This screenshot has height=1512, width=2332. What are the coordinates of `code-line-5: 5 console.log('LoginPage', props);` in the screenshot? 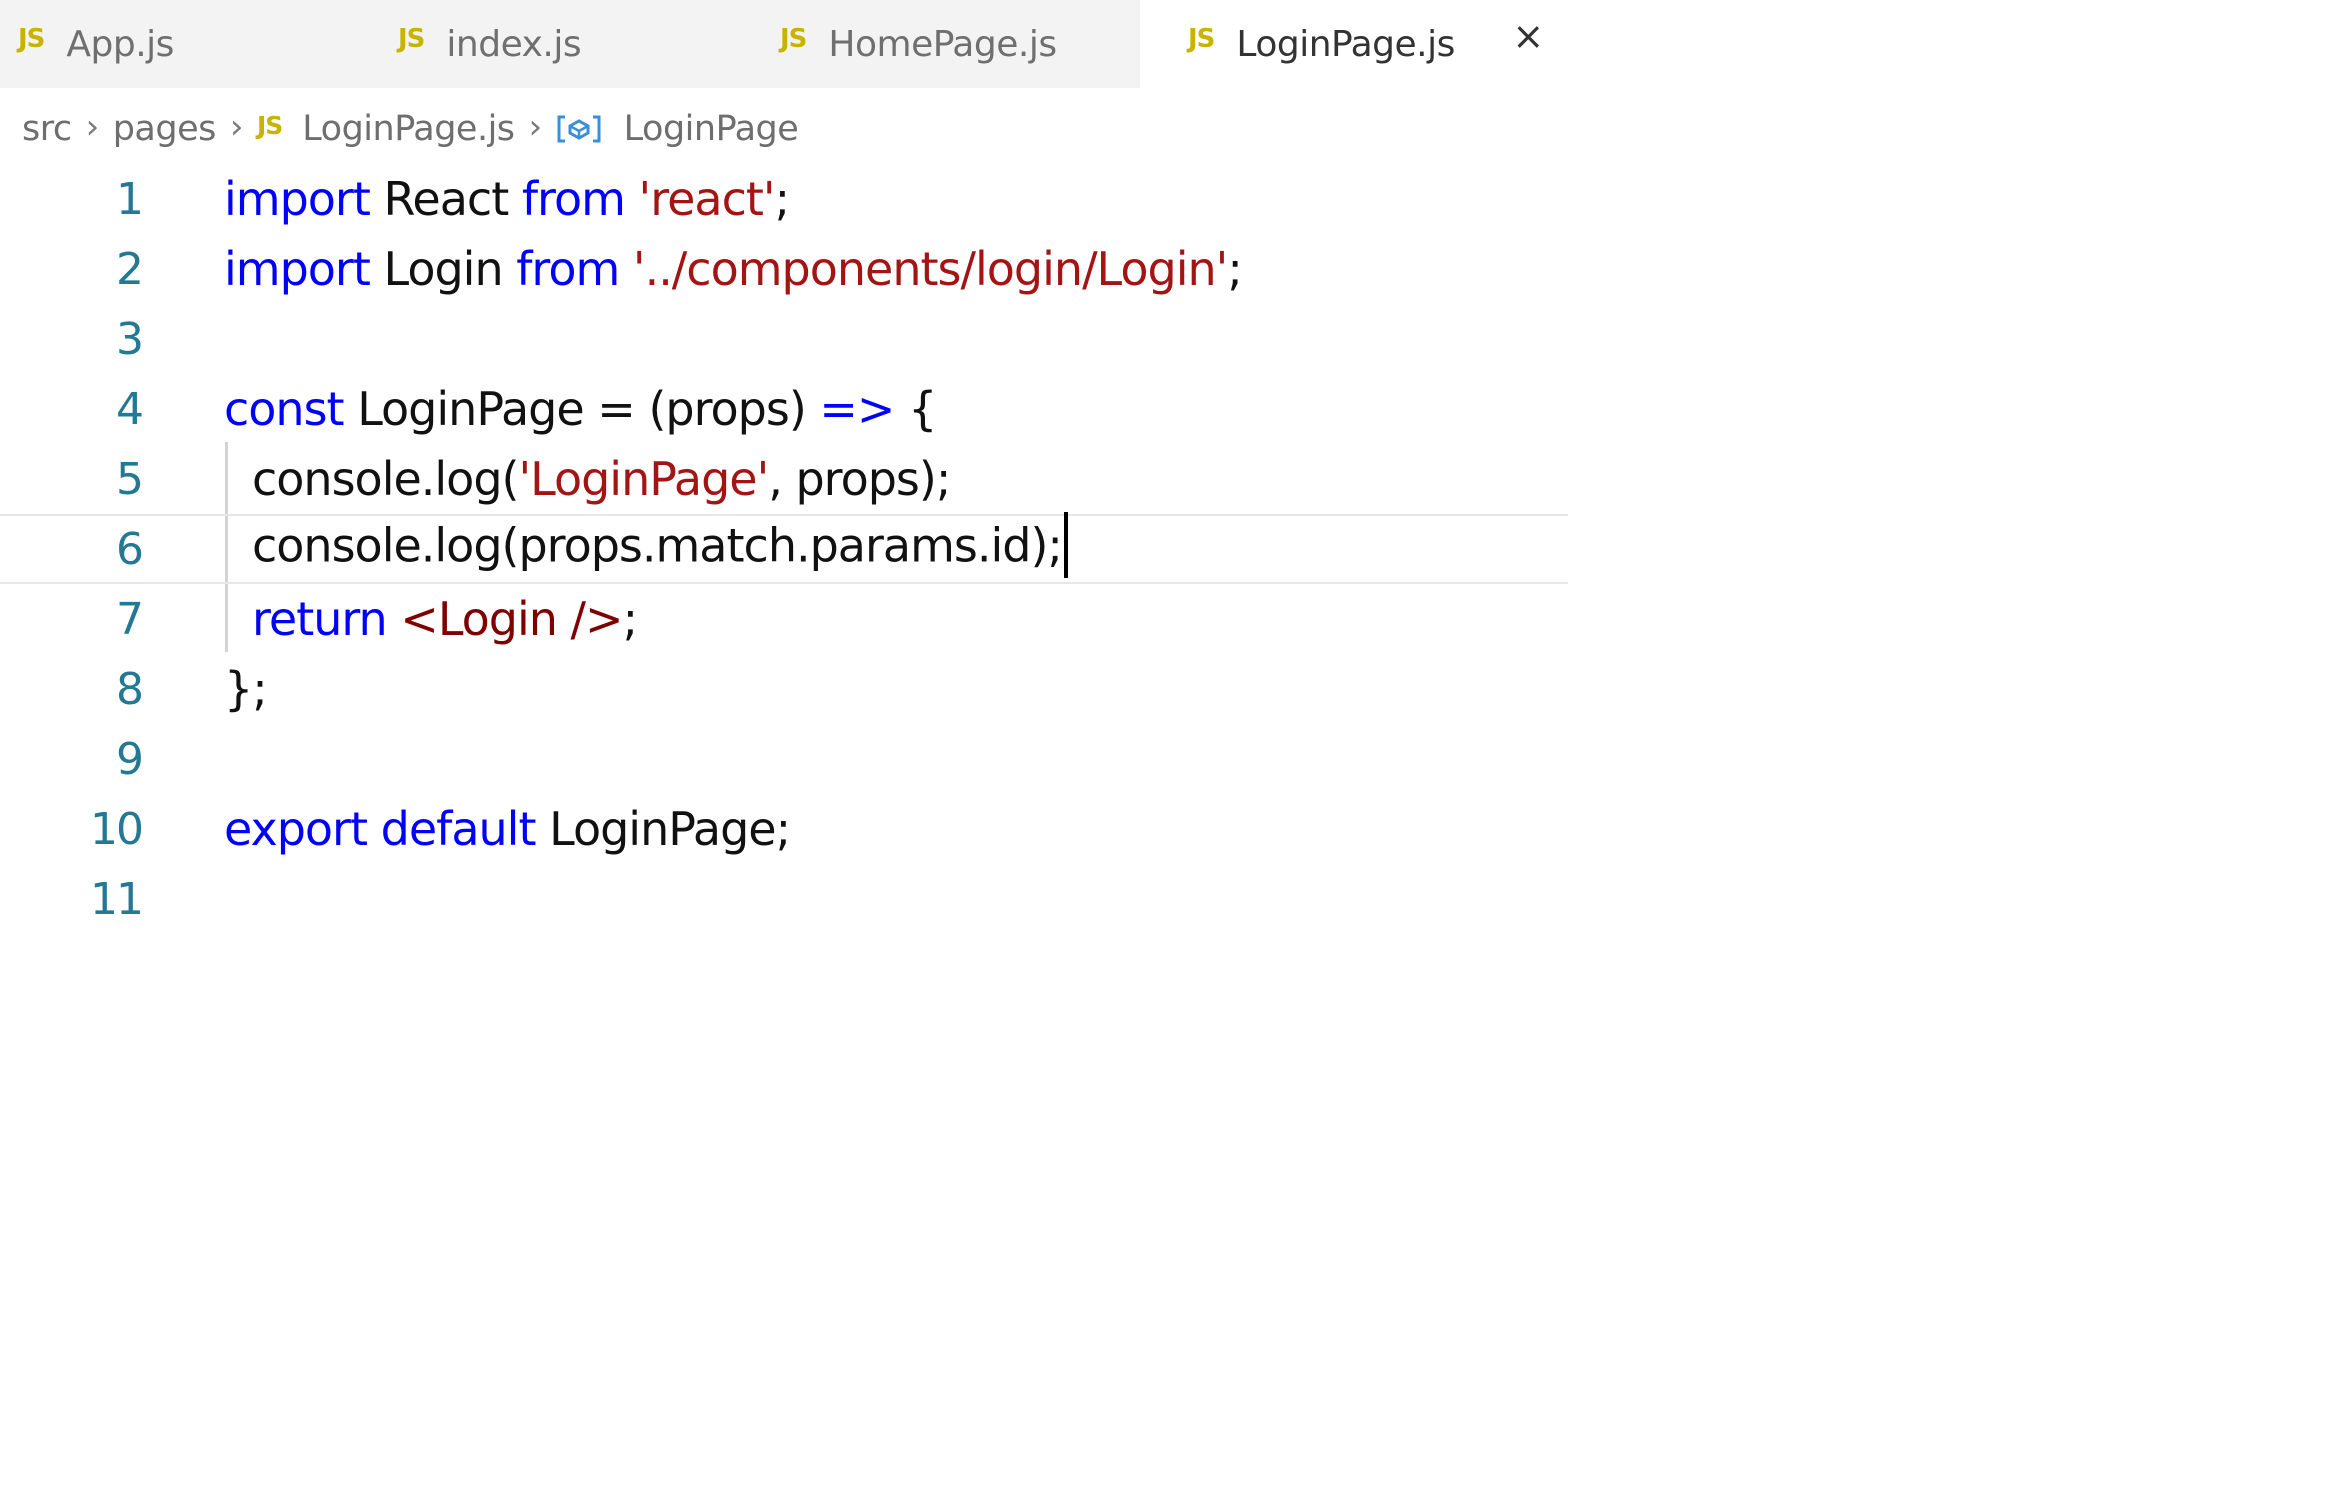 It's located at (784, 479).